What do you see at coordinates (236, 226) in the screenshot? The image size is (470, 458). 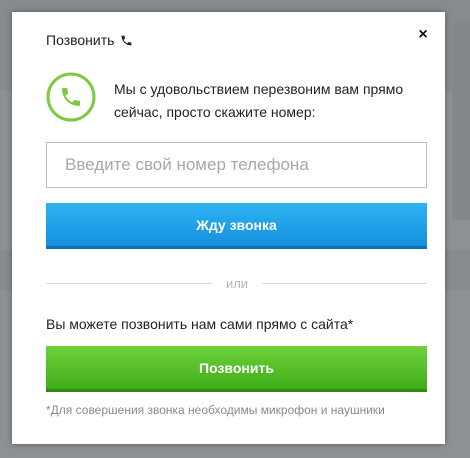 I see `request-callback-button: Жду звонка` at bounding box center [236, 226].